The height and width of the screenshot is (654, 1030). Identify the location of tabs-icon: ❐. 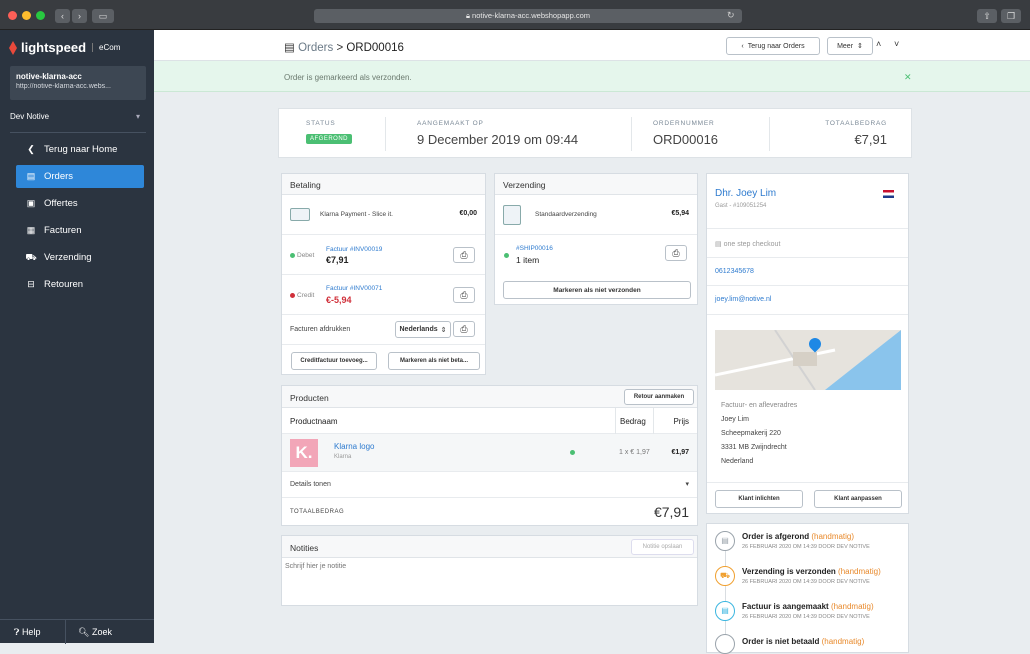
(1011, 16).